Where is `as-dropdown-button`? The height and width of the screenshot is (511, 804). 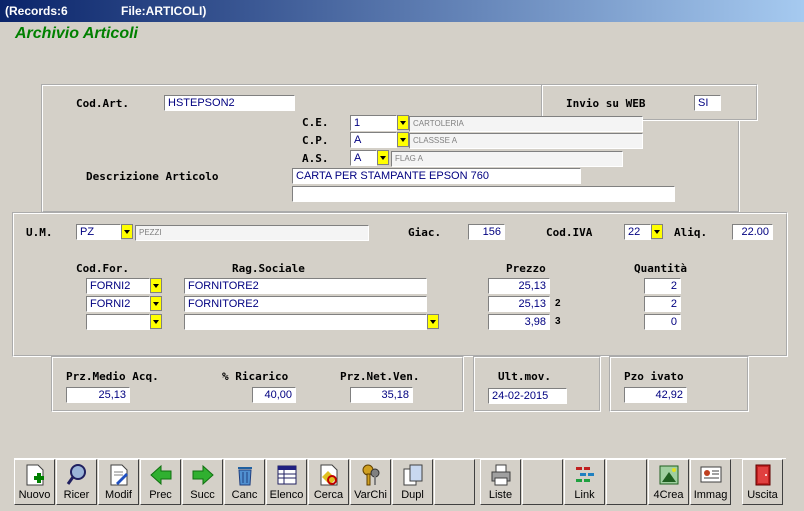
as-dropdown-button is located at coordinates (383, 157).